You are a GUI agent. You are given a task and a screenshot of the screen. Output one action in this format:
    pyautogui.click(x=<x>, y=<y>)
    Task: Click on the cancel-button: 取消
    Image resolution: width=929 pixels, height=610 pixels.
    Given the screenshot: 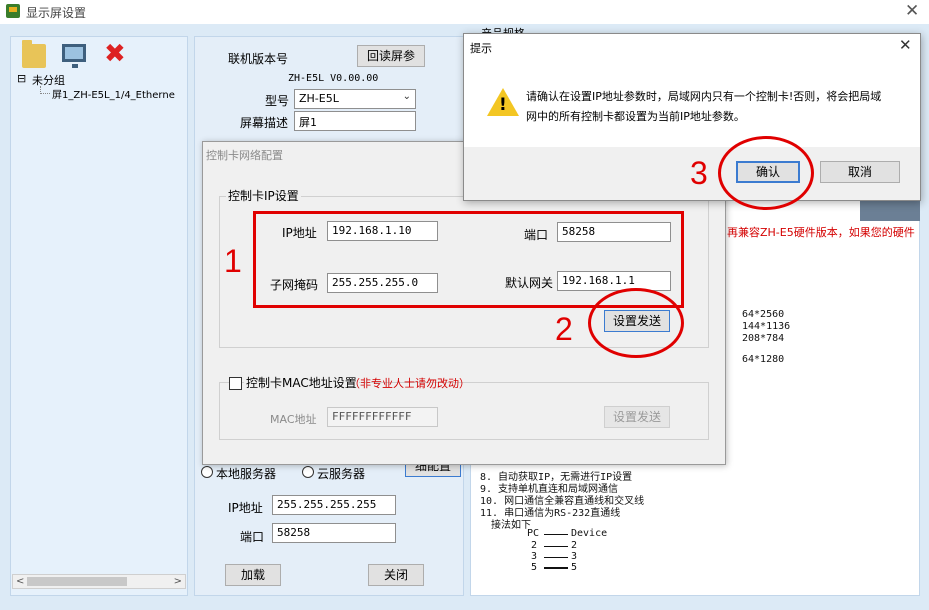 What is the action you would take?
    pyautogui.click(x=860, y=172)
    